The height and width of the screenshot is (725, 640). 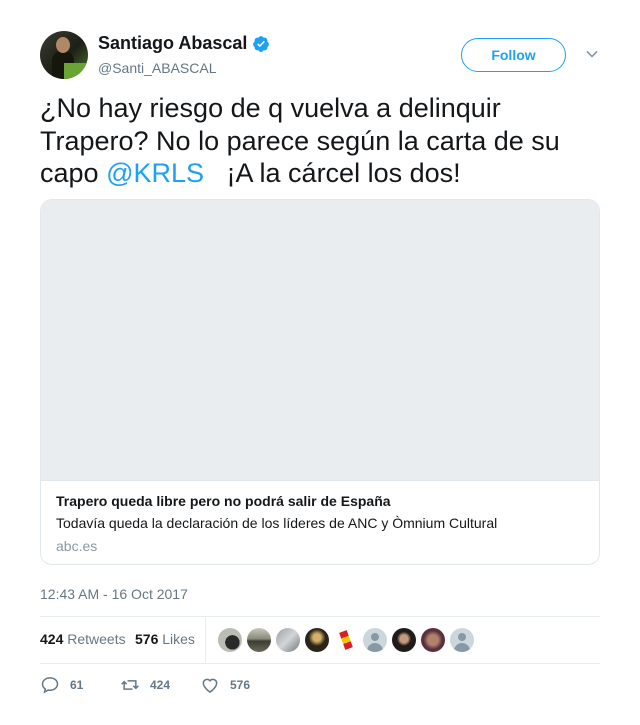 What do you see at coordinates (147, 639) in the screenshot?
I see `likes-count: 576` at bounding box center [147, 639].